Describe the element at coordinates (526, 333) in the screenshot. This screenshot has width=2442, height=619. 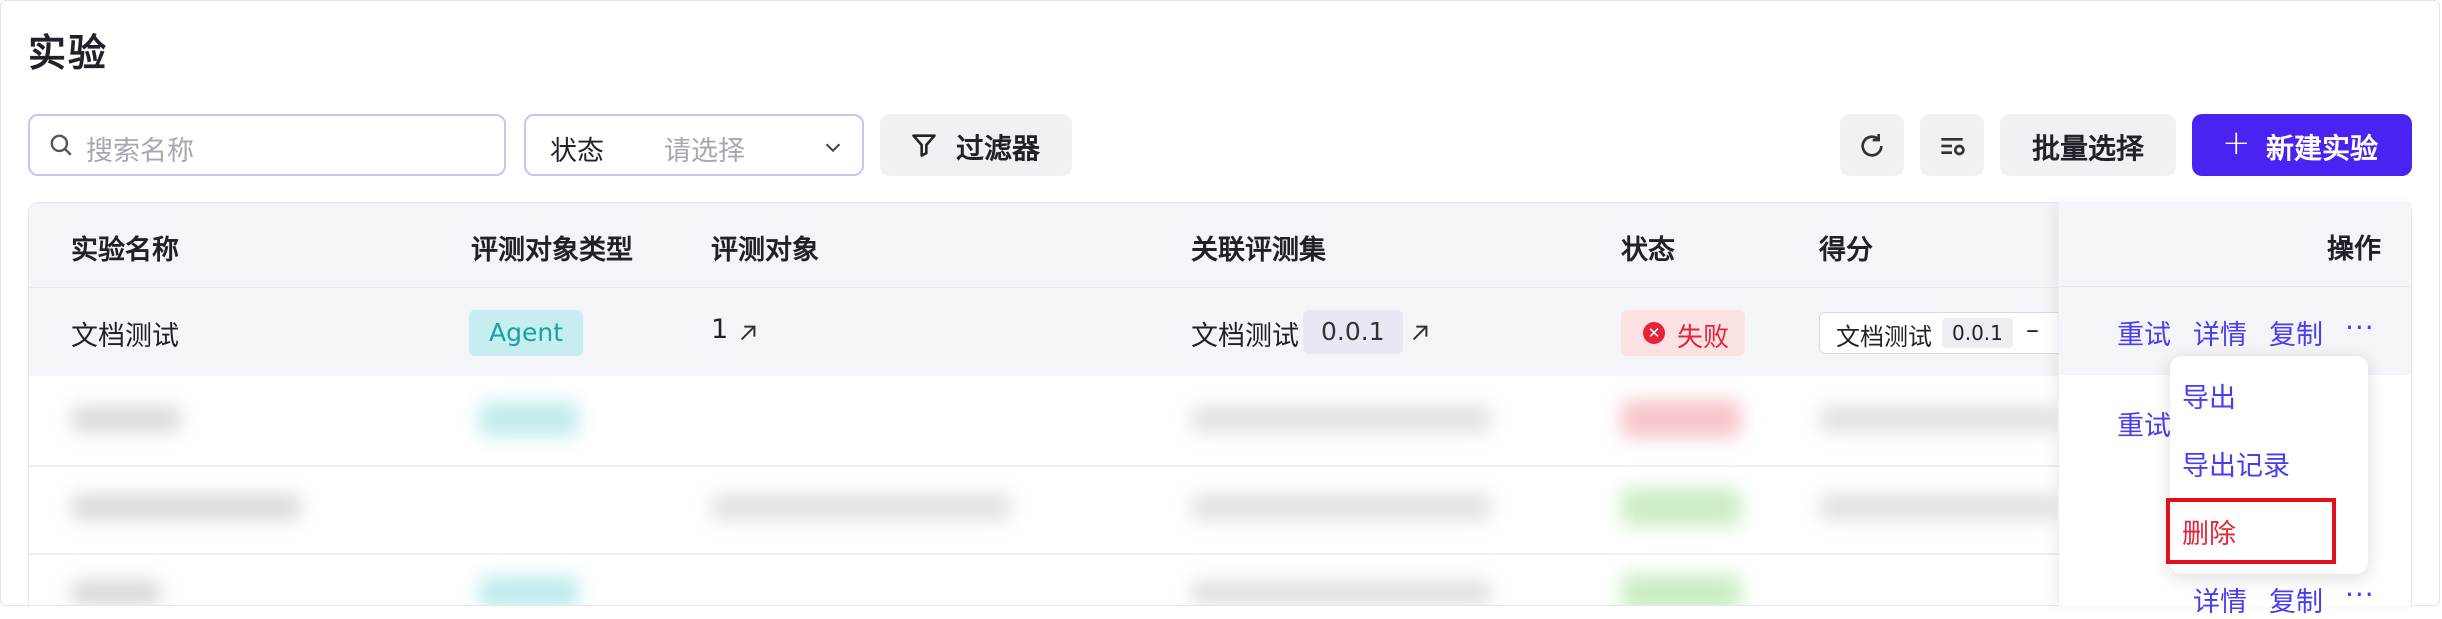
I see `object-type-tag: Agent` at that location.